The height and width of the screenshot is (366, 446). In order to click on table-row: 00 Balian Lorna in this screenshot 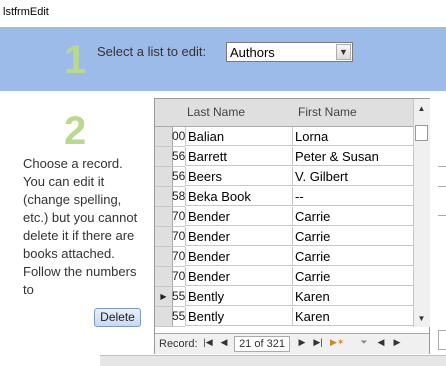, I will do `click(284, 137)`.